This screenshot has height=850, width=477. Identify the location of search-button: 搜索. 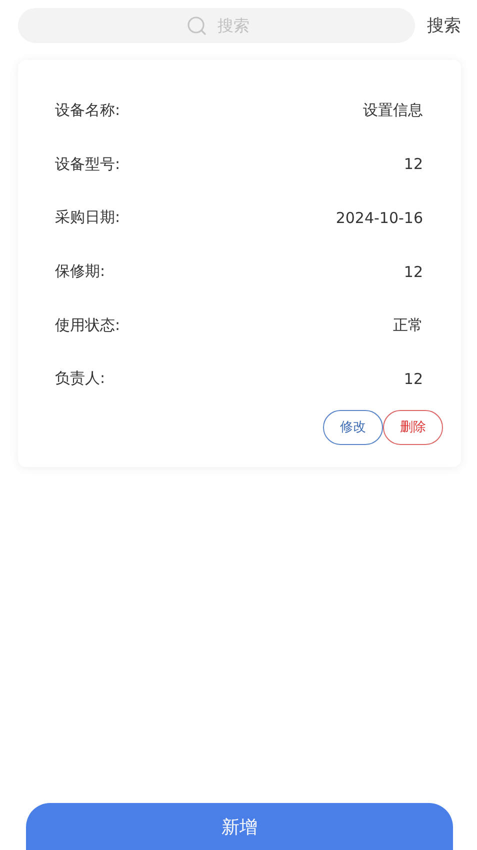
(444, 25).